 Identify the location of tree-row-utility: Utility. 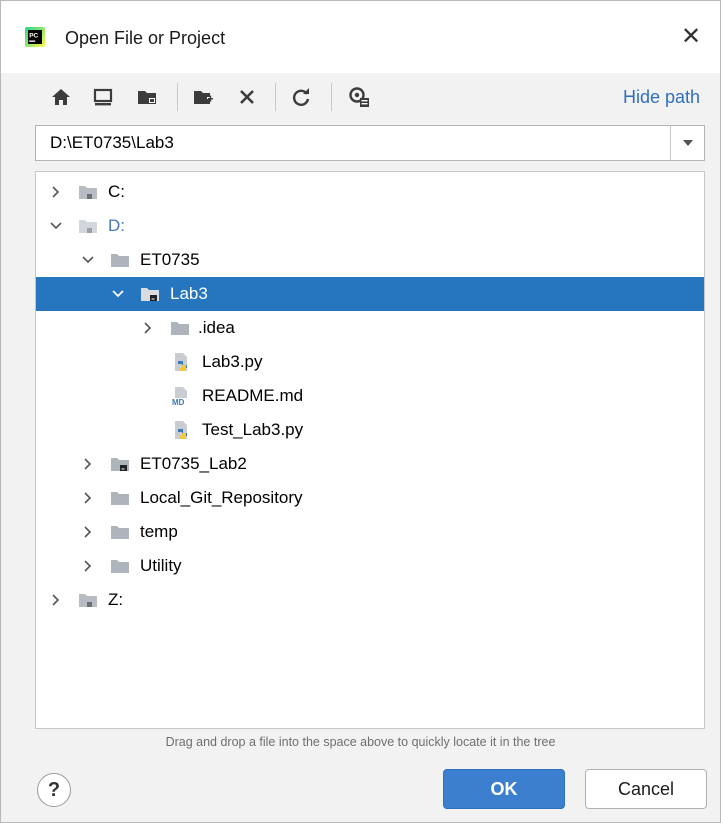
(370, 566).